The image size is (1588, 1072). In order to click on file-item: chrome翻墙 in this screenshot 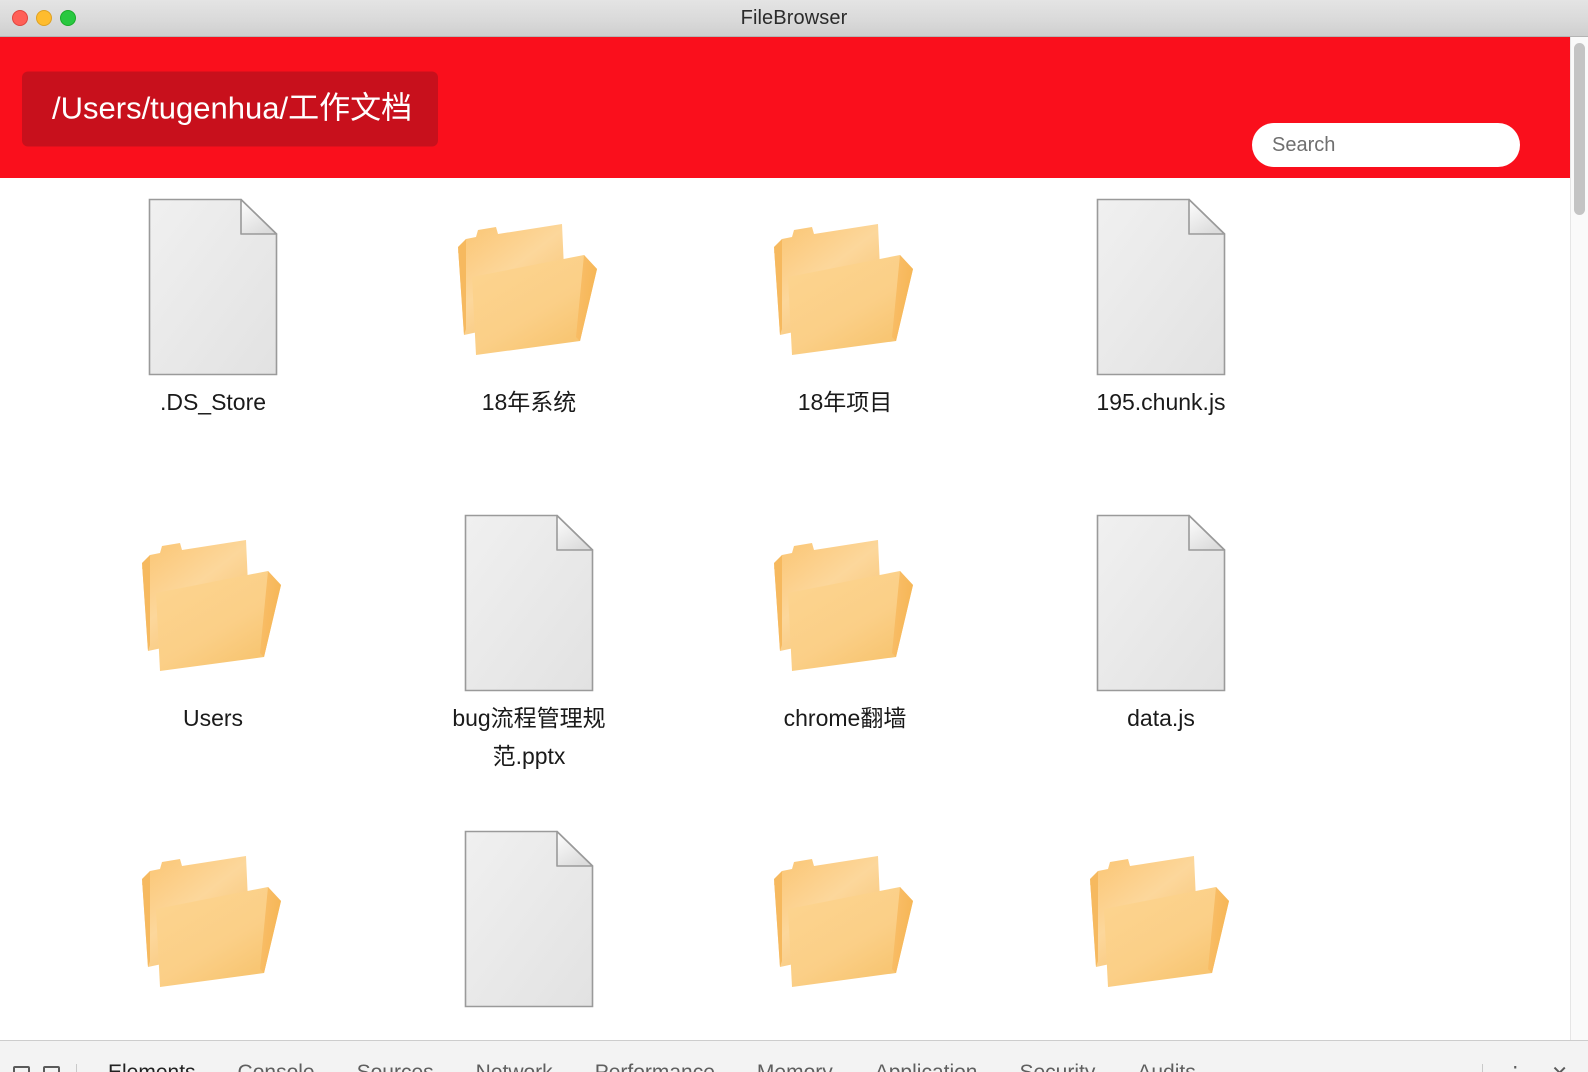, I will do `click(845, 652)`.